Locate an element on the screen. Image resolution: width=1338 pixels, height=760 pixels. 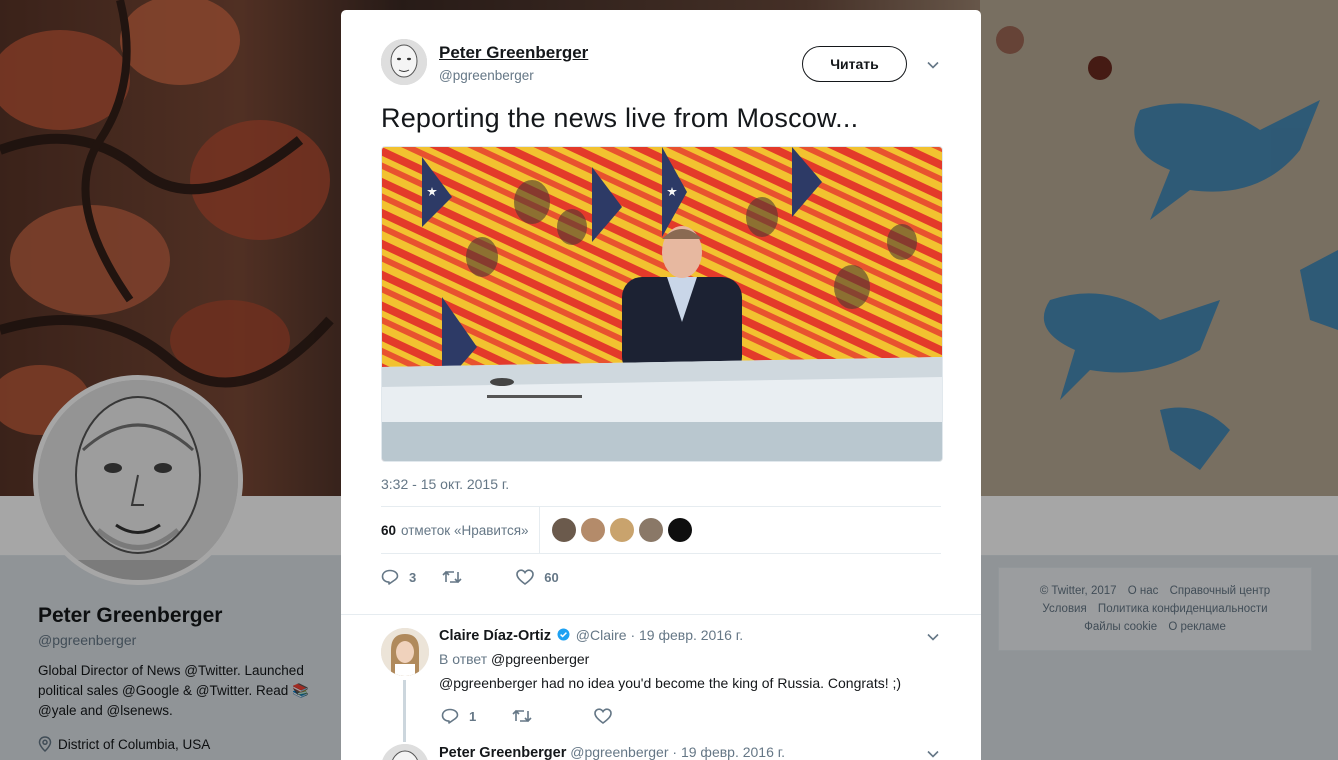
like-count: 60 is located at coordinates (551, 577).